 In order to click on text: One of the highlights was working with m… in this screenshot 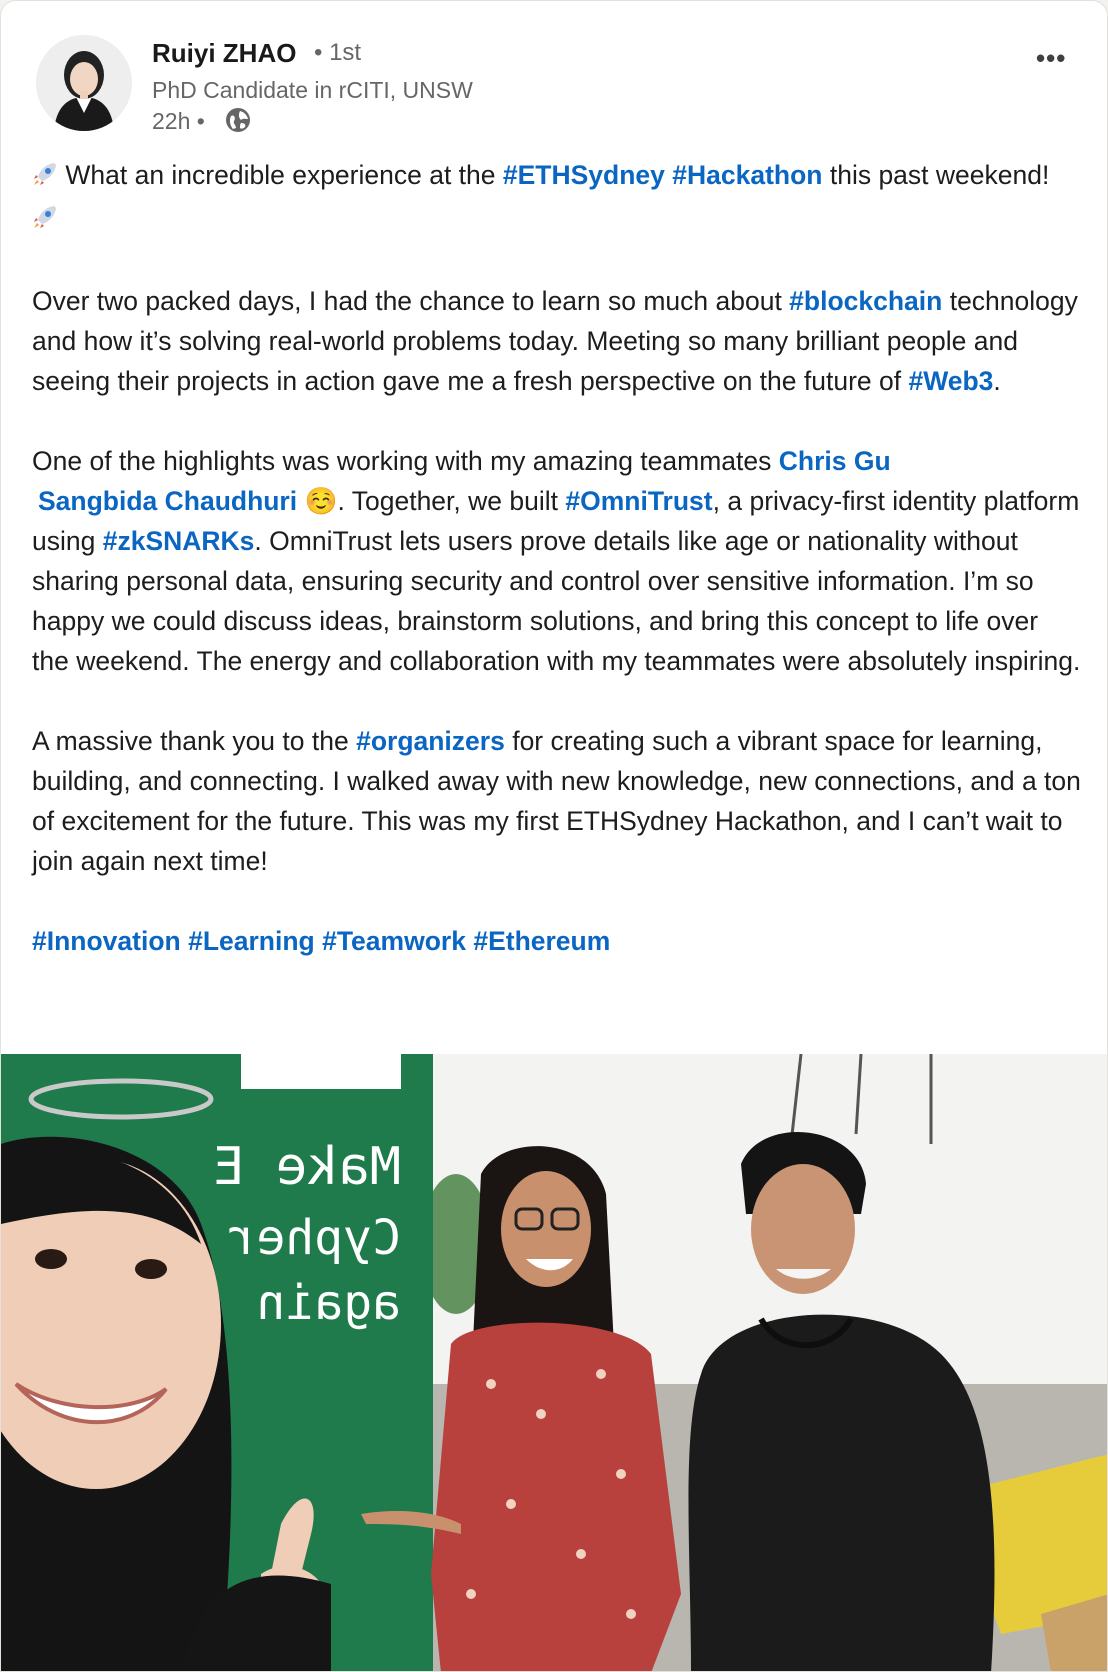, I will do `click(405, 461)`.